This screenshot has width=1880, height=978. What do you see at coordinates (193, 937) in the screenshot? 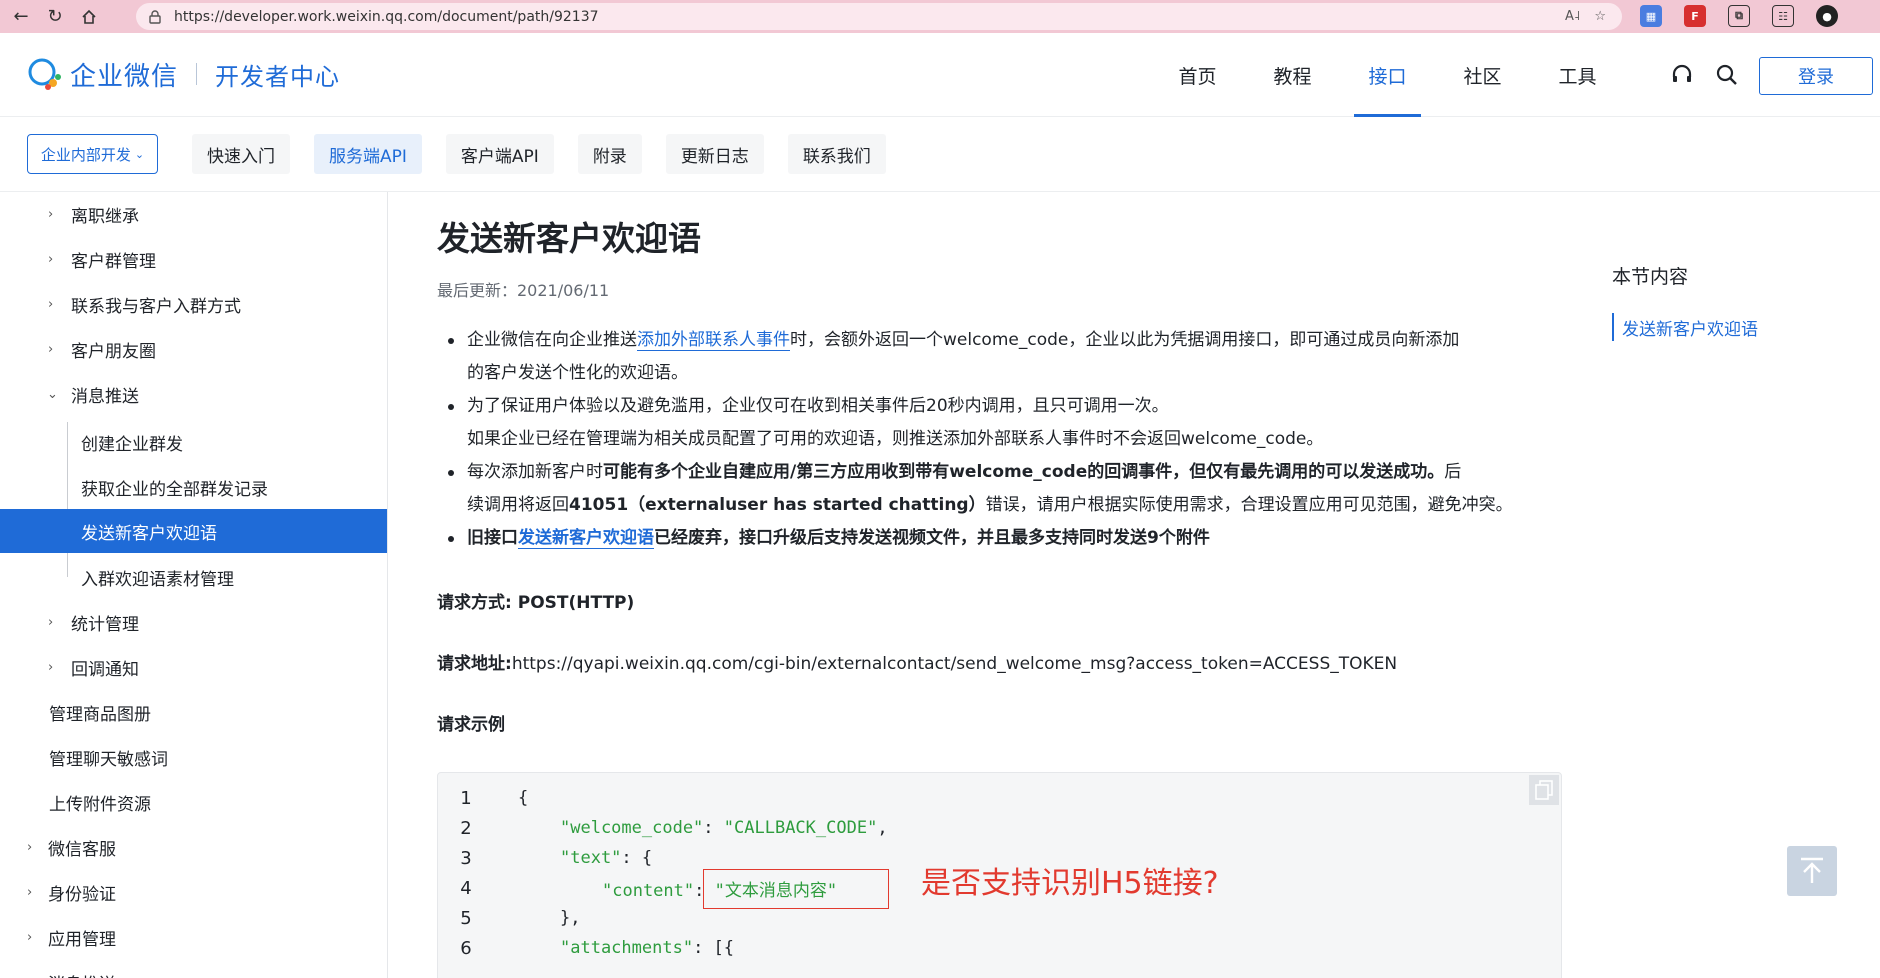
I see `sidebar-item: › 应用管理` at bounding box center [193, 937].